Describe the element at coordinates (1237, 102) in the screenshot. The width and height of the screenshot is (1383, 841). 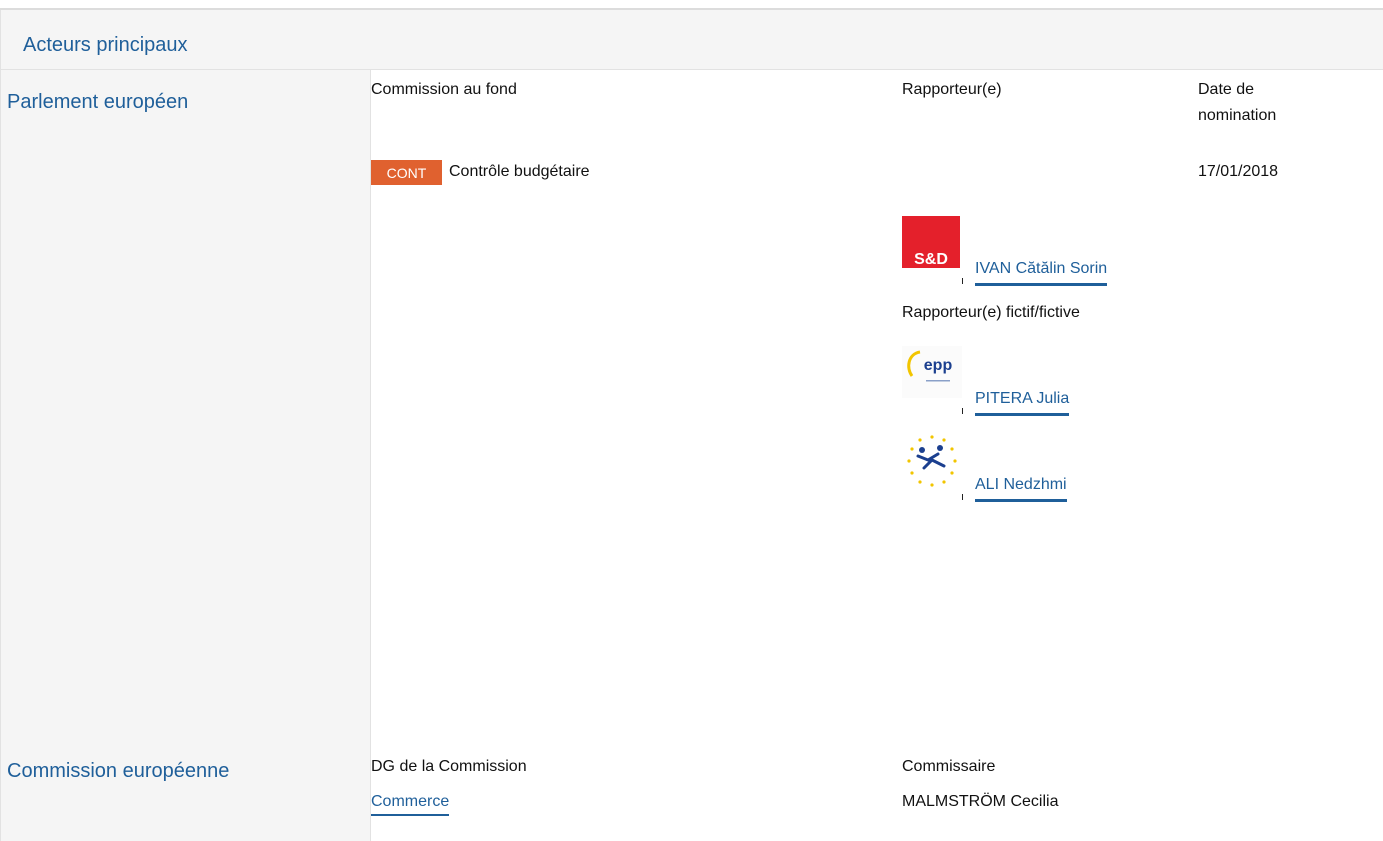
I see `col-header-date: Date de nomination` at that location.